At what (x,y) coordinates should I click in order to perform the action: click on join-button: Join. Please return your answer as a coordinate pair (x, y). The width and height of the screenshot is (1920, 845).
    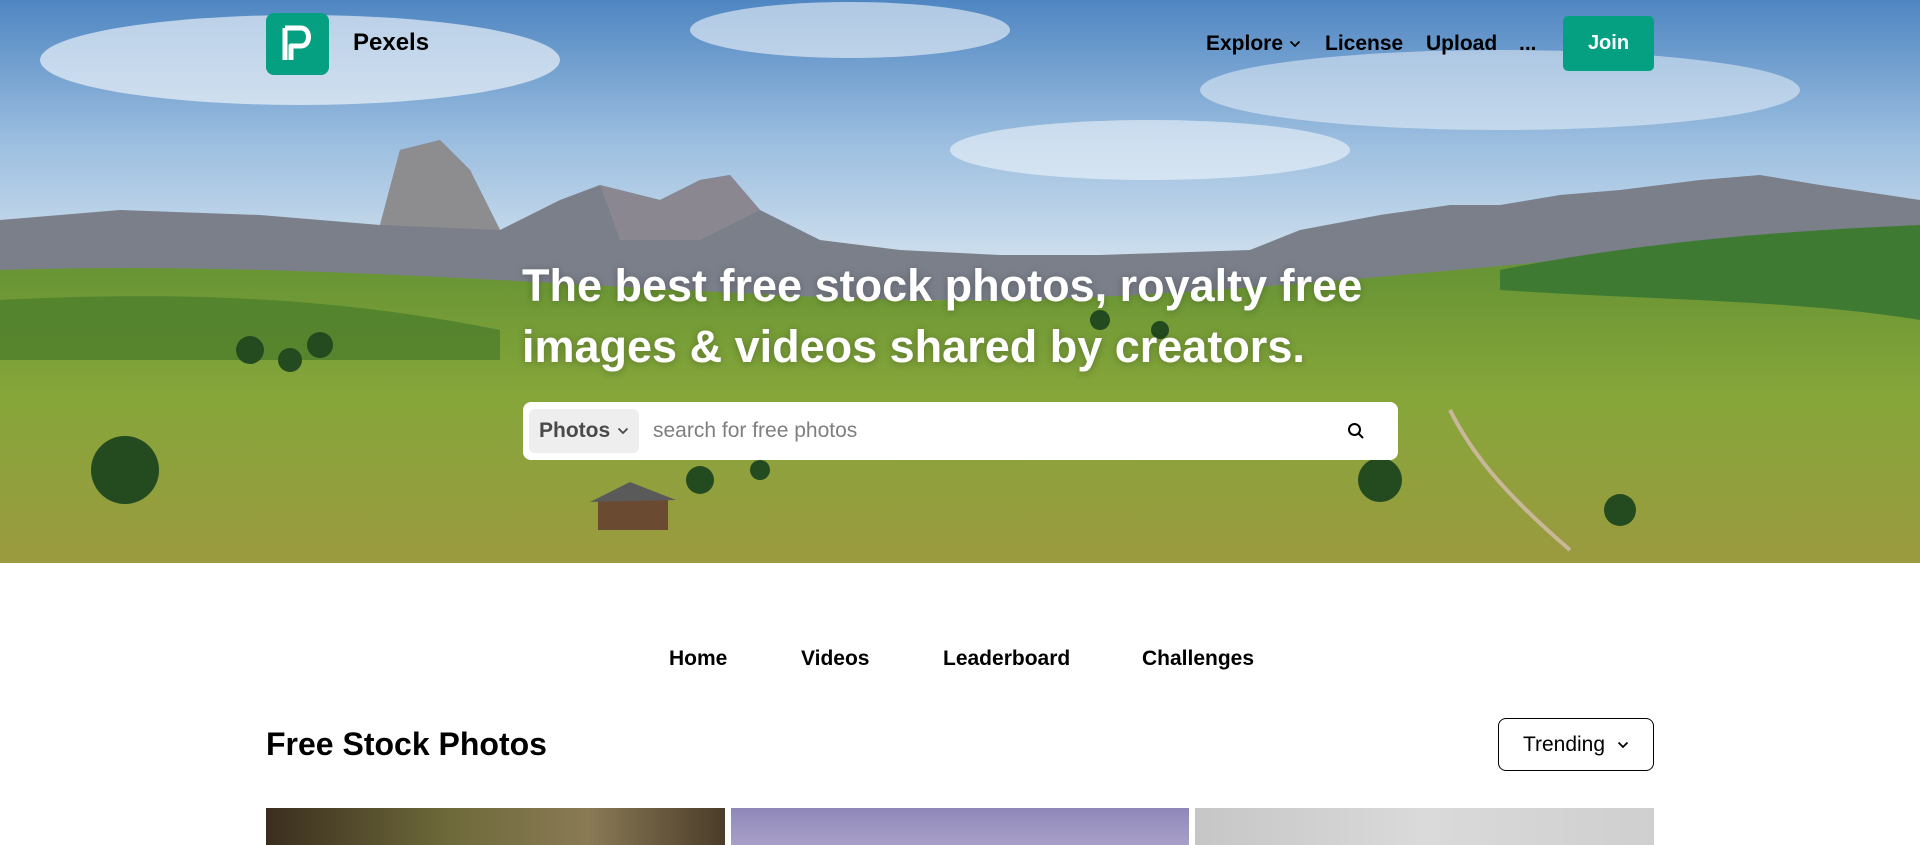
    Looking at the image, I should click on (1608, 43).